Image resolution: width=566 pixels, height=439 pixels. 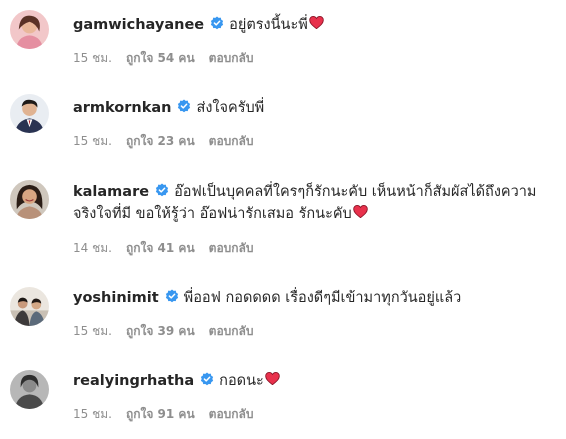 I want to click on comment-meta: 15 ชม. ถูกใจ 54 คน ตอบกลับ, so click(x=170, y=58).